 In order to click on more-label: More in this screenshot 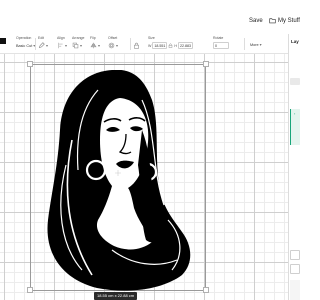, I will do `click(254, 44)`.